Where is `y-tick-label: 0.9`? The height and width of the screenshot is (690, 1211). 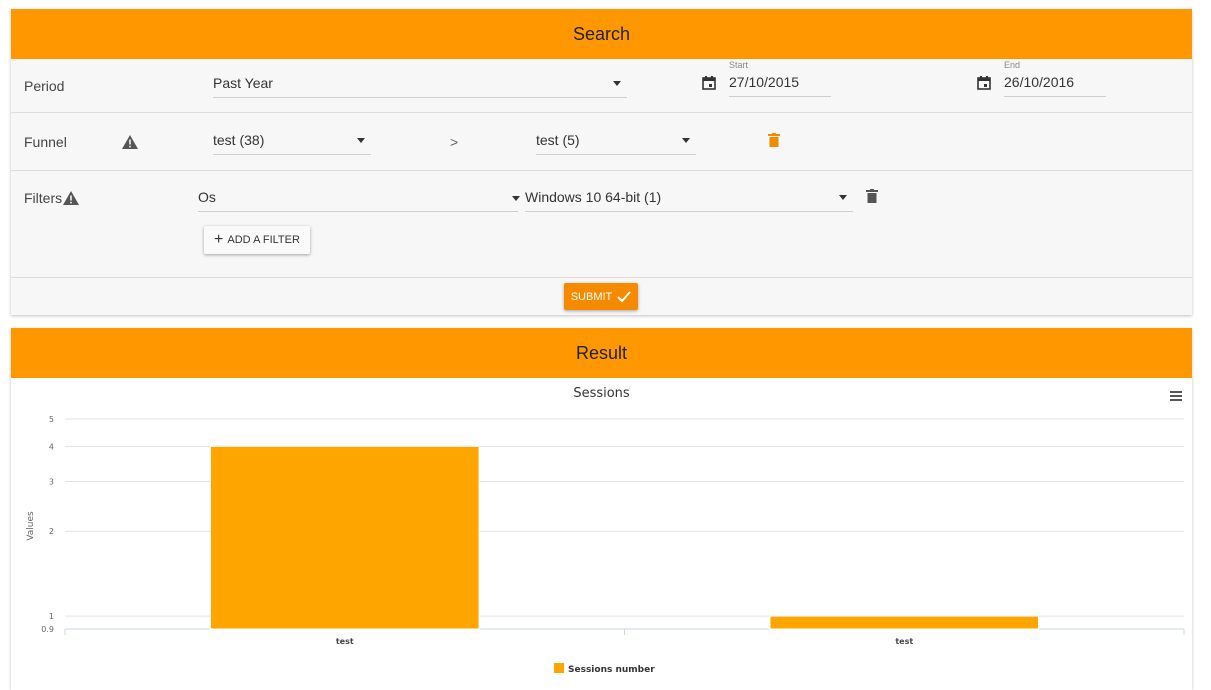
y-tick-label: 0.9 is located at coordinates (47, 629).